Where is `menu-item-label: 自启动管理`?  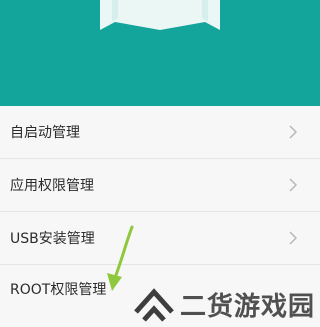
menu-item-label: 自启动管理 is located at coordinates (45, 133).